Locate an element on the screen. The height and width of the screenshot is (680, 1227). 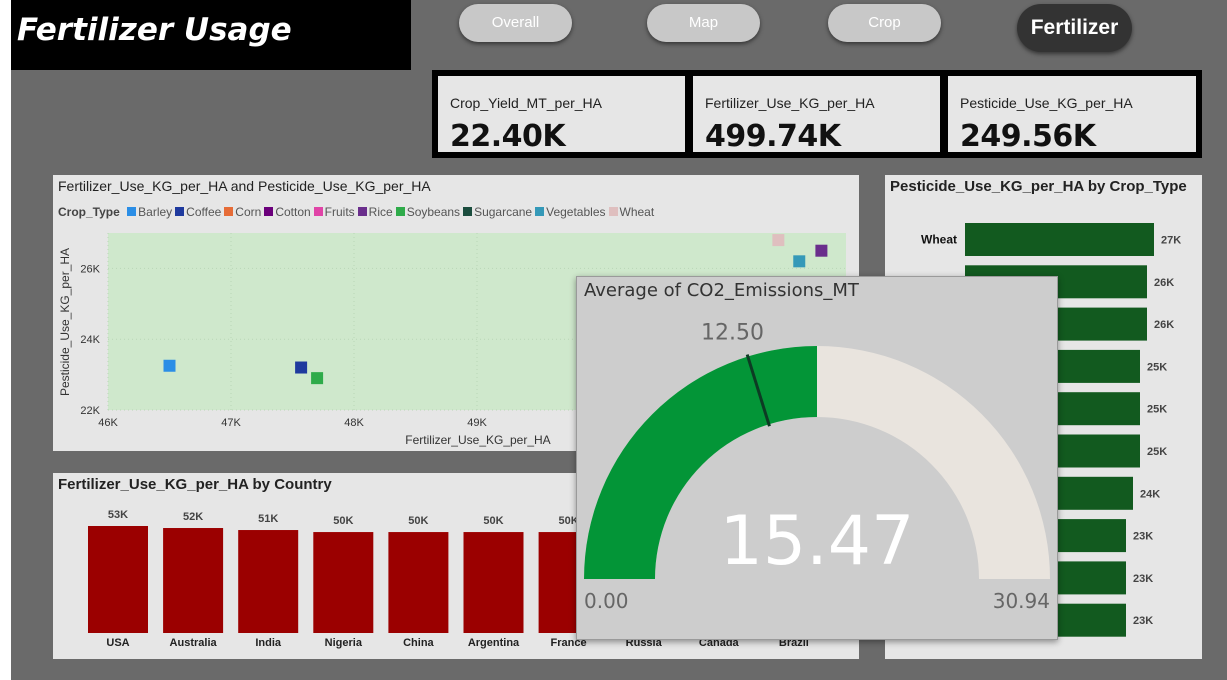
x-tick-label: 49K is located at coordinates (477, 423).